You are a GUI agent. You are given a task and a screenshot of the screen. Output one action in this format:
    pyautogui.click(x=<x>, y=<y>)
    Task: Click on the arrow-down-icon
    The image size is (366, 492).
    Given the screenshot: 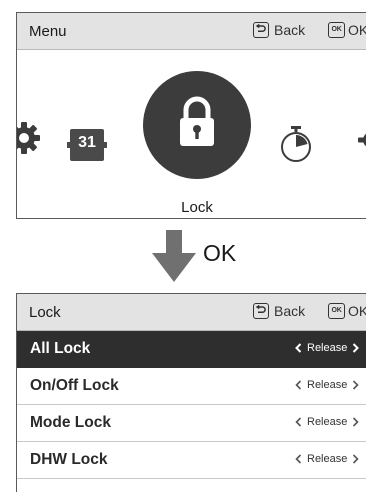 What is the action you would take?
    pyautogui.click(x=174, y=256)
    